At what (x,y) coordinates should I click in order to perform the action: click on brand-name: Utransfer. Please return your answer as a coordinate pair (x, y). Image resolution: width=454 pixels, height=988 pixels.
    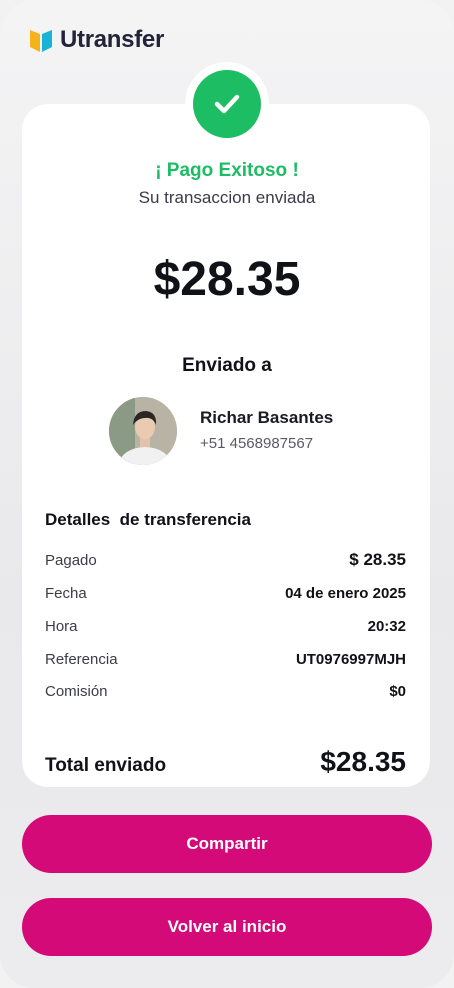
    Looking at the image, I should click on (112, 39).